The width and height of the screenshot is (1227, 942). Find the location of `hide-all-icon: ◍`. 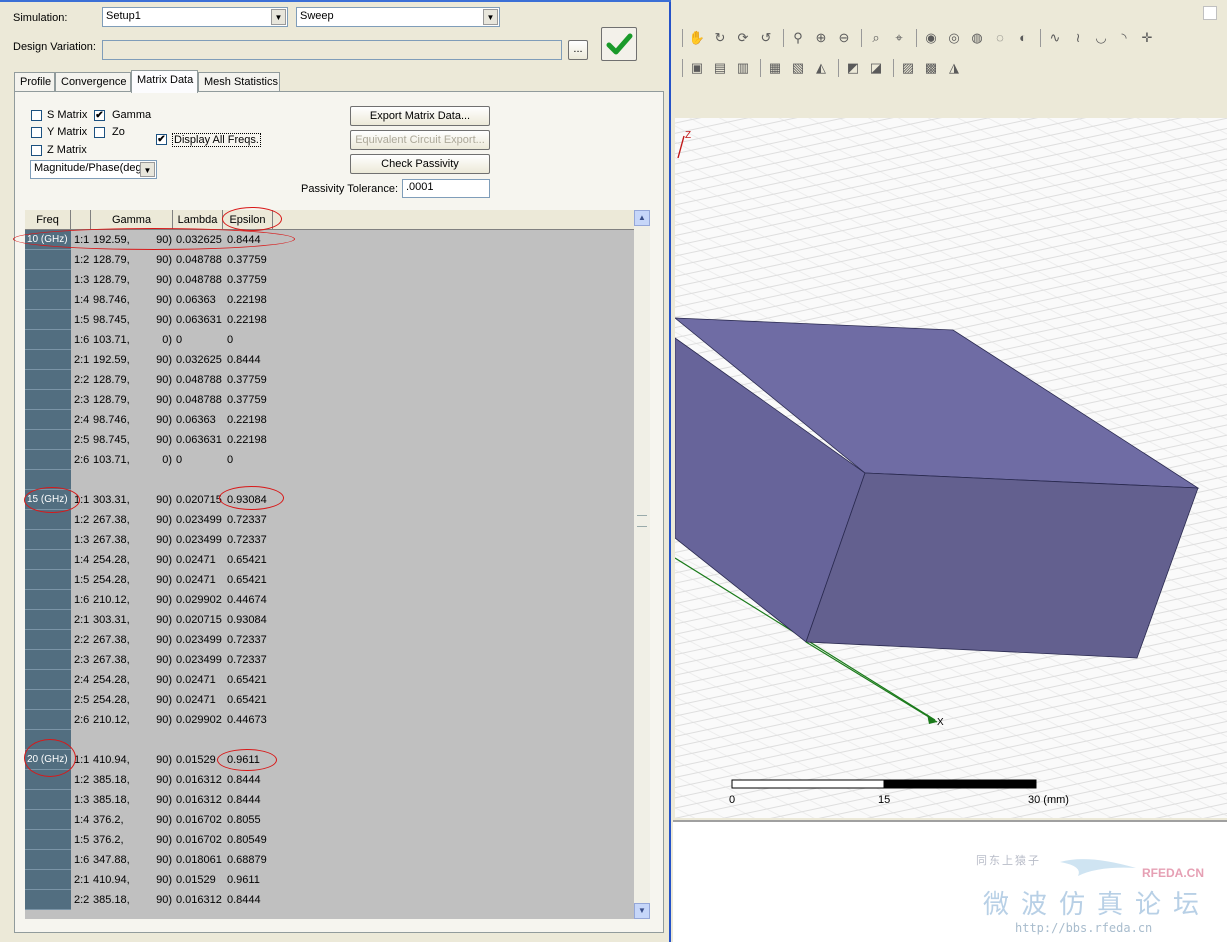

hide-all-icon: ◍ is located at coordinates (977, 38).